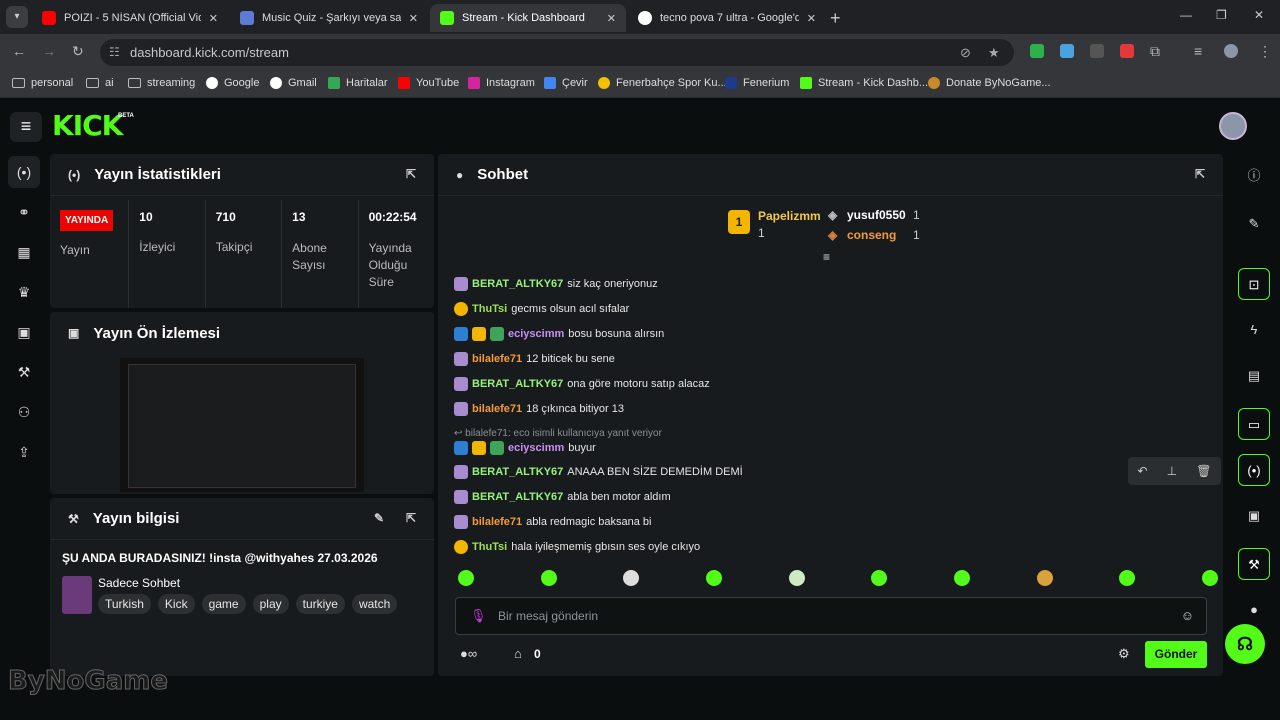  Describe the element at coordinates (100, 83) in the screenshot. I see `bookmark-folder-ai: ai` at that location.